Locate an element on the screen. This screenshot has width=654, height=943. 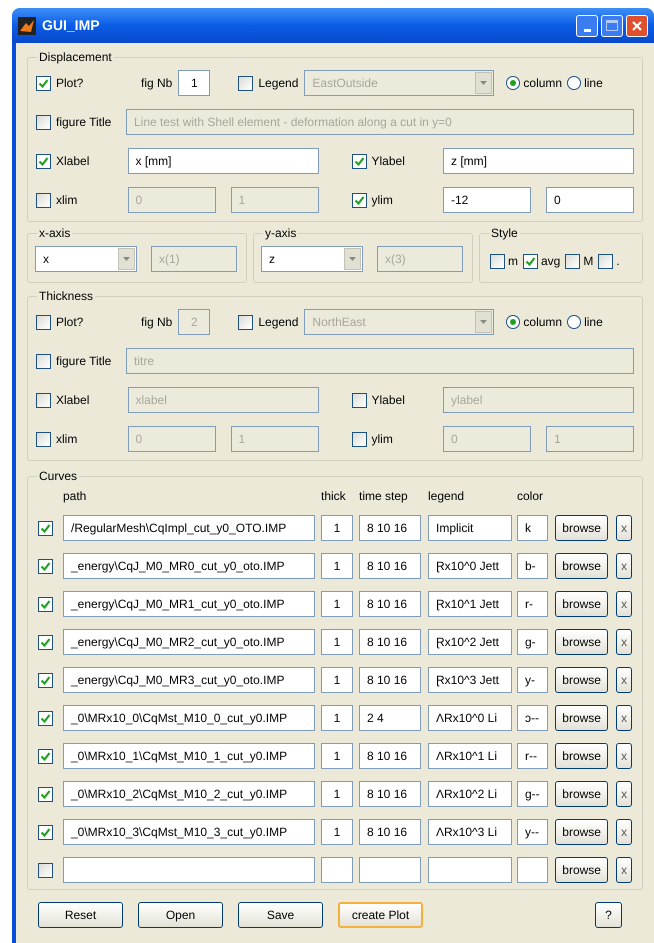
input-field: ɡ-- is located at coordinates (532, 794).